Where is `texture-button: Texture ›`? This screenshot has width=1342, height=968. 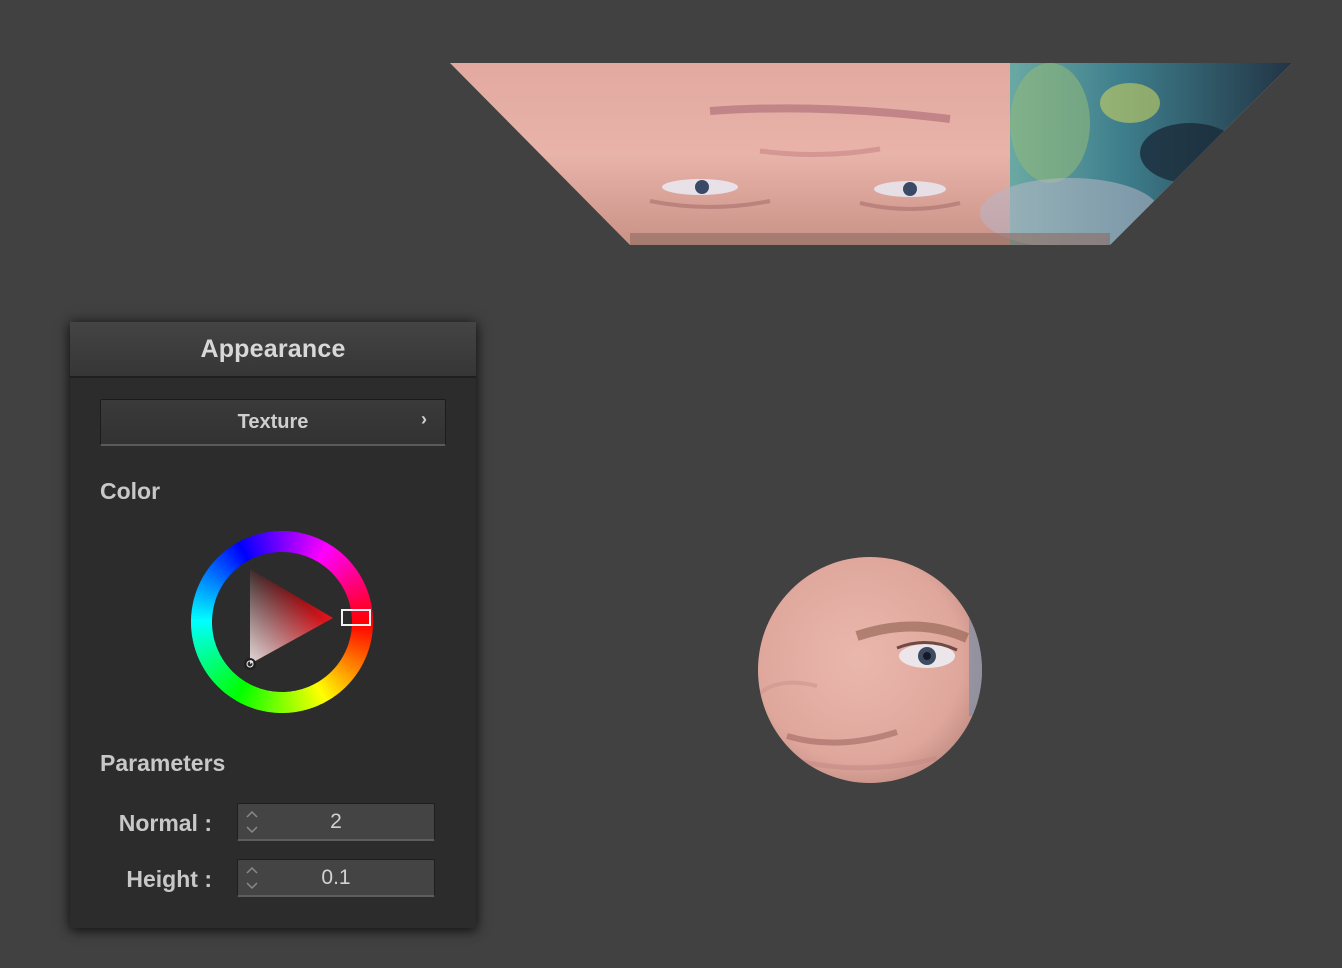
texture-button: Texture › is located at coordinates (273, 422).